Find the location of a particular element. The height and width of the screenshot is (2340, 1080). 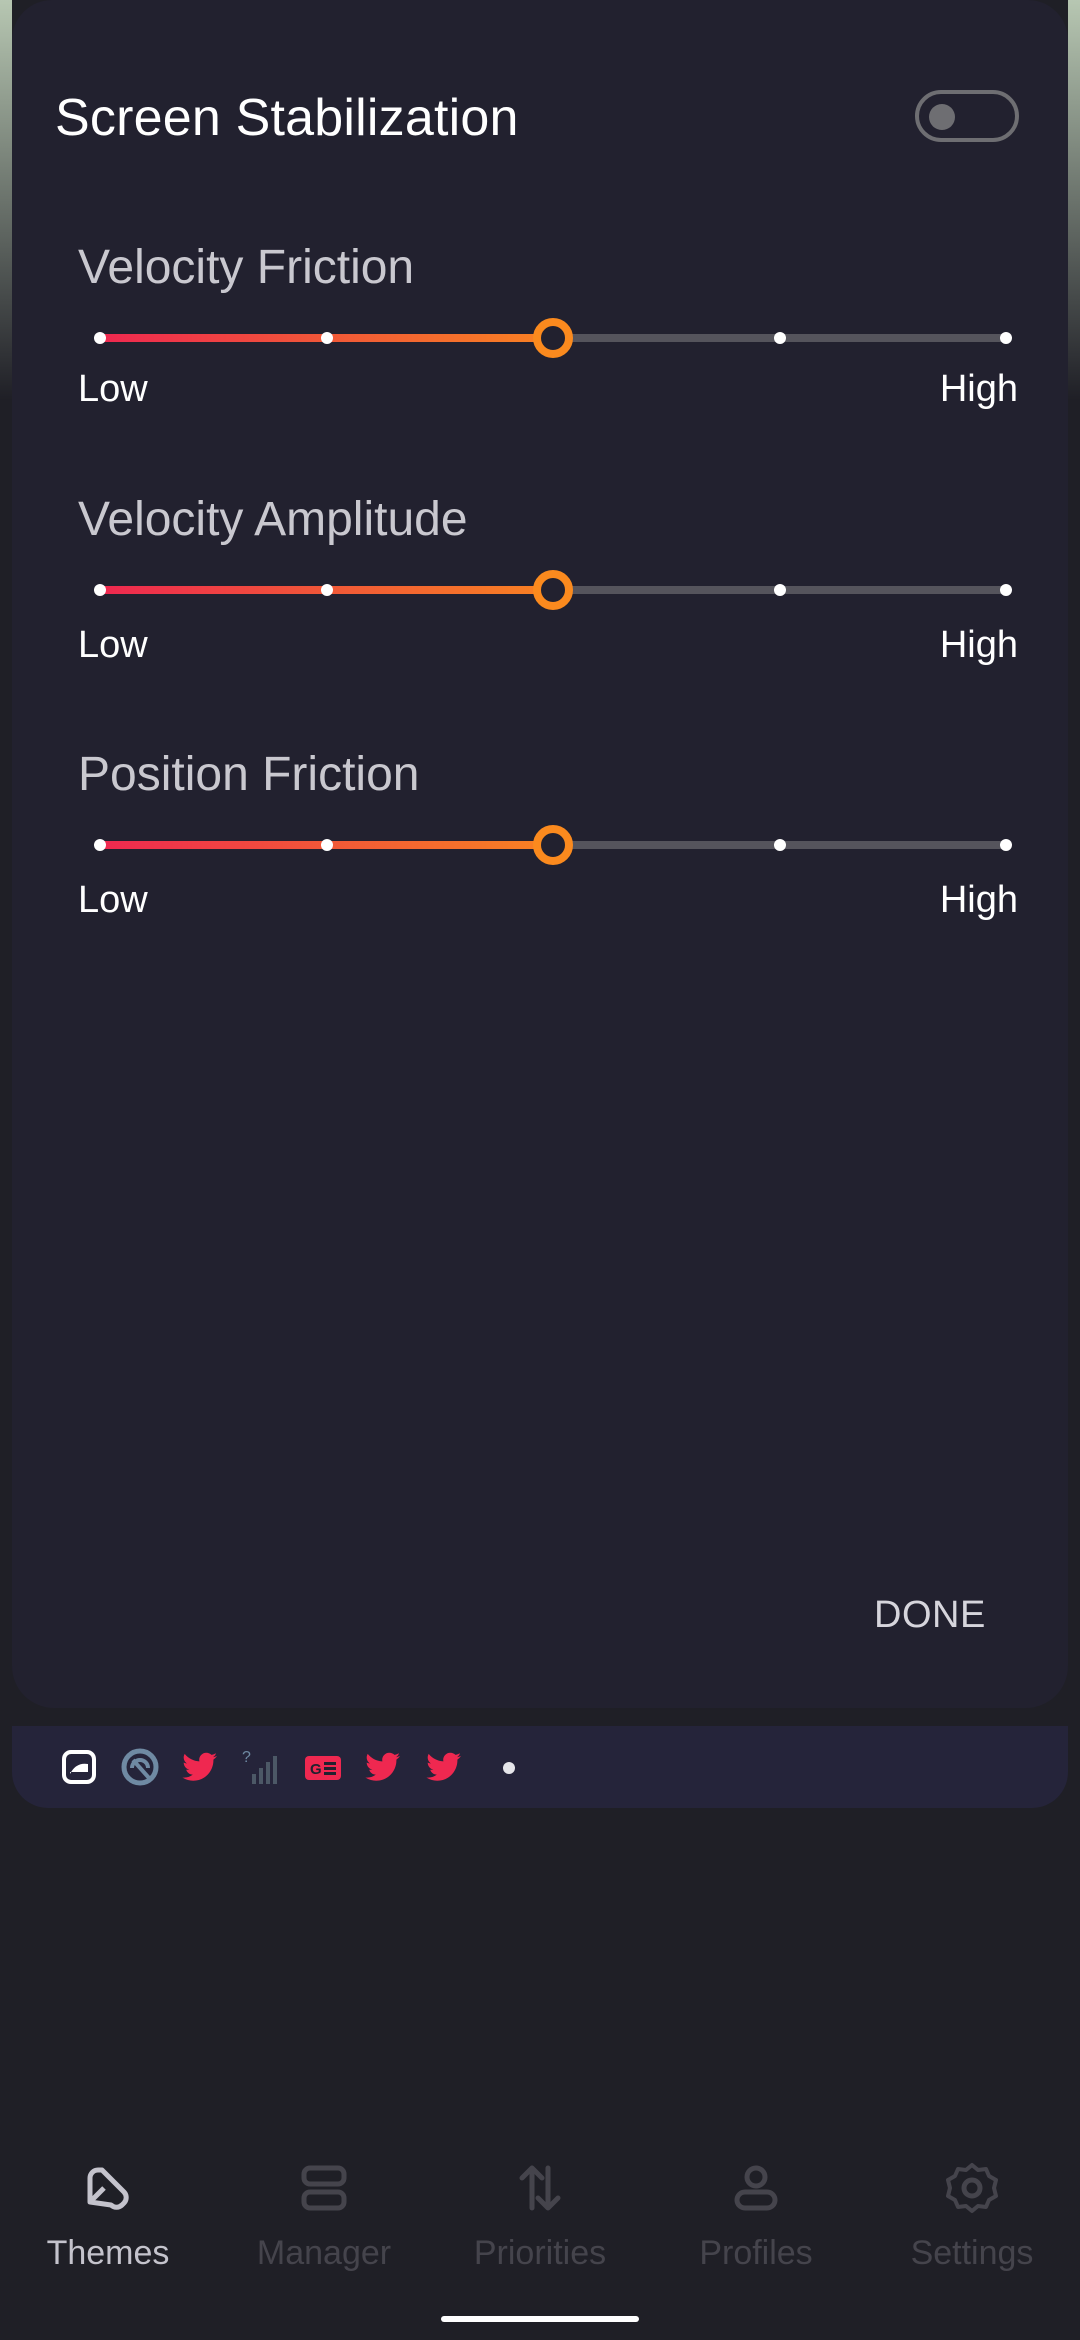

nav-item-priorities: Priorities is located at coordinates (540, 2220).